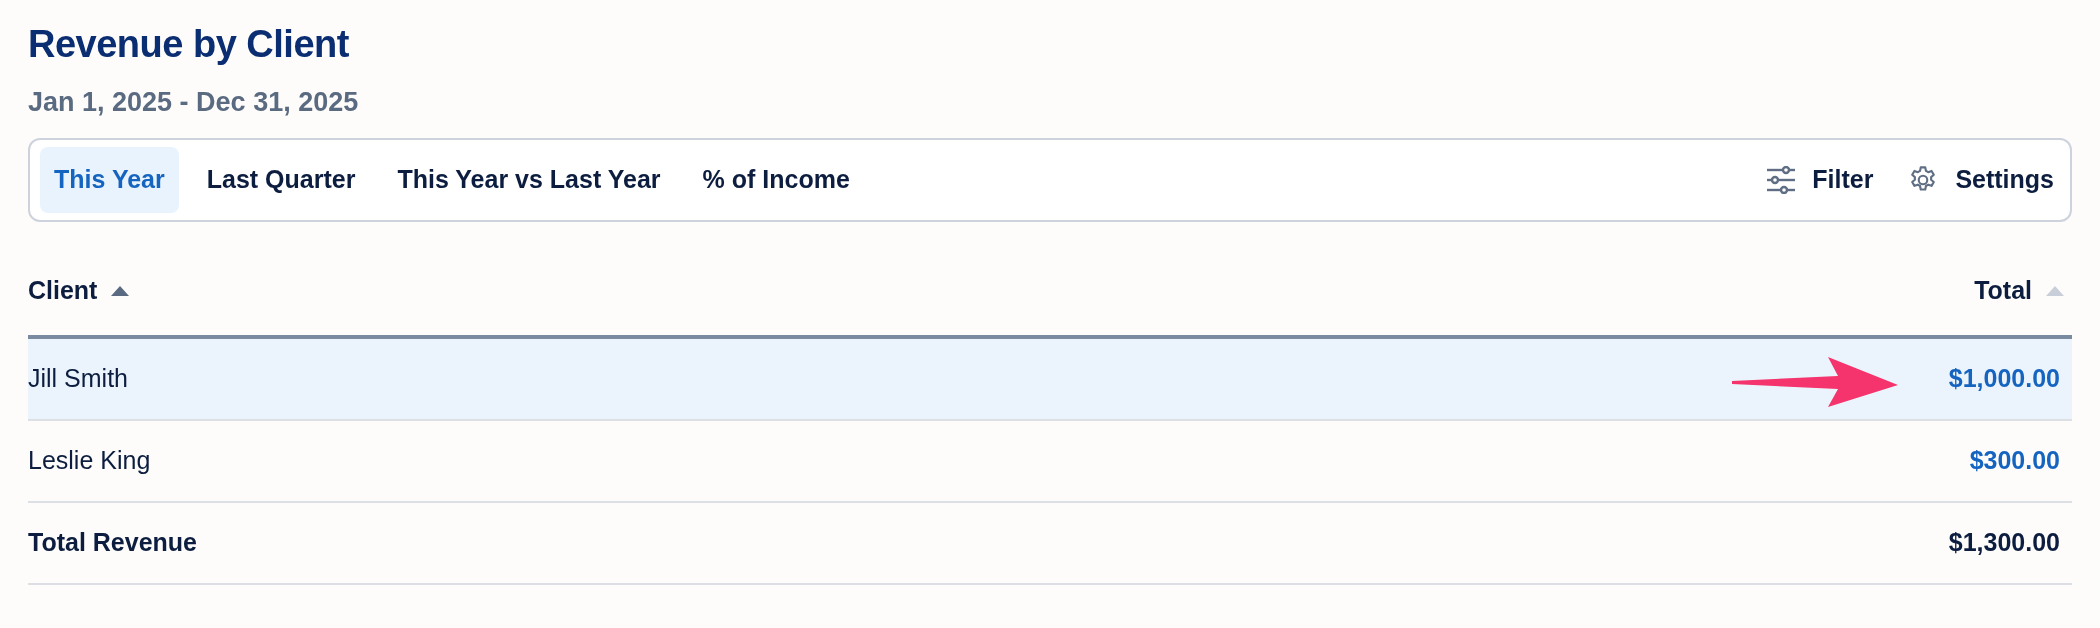 The width and height of the screenshot is (2100, 628). I want to click on tab: This Year vs Last Year, so click(529, 180).